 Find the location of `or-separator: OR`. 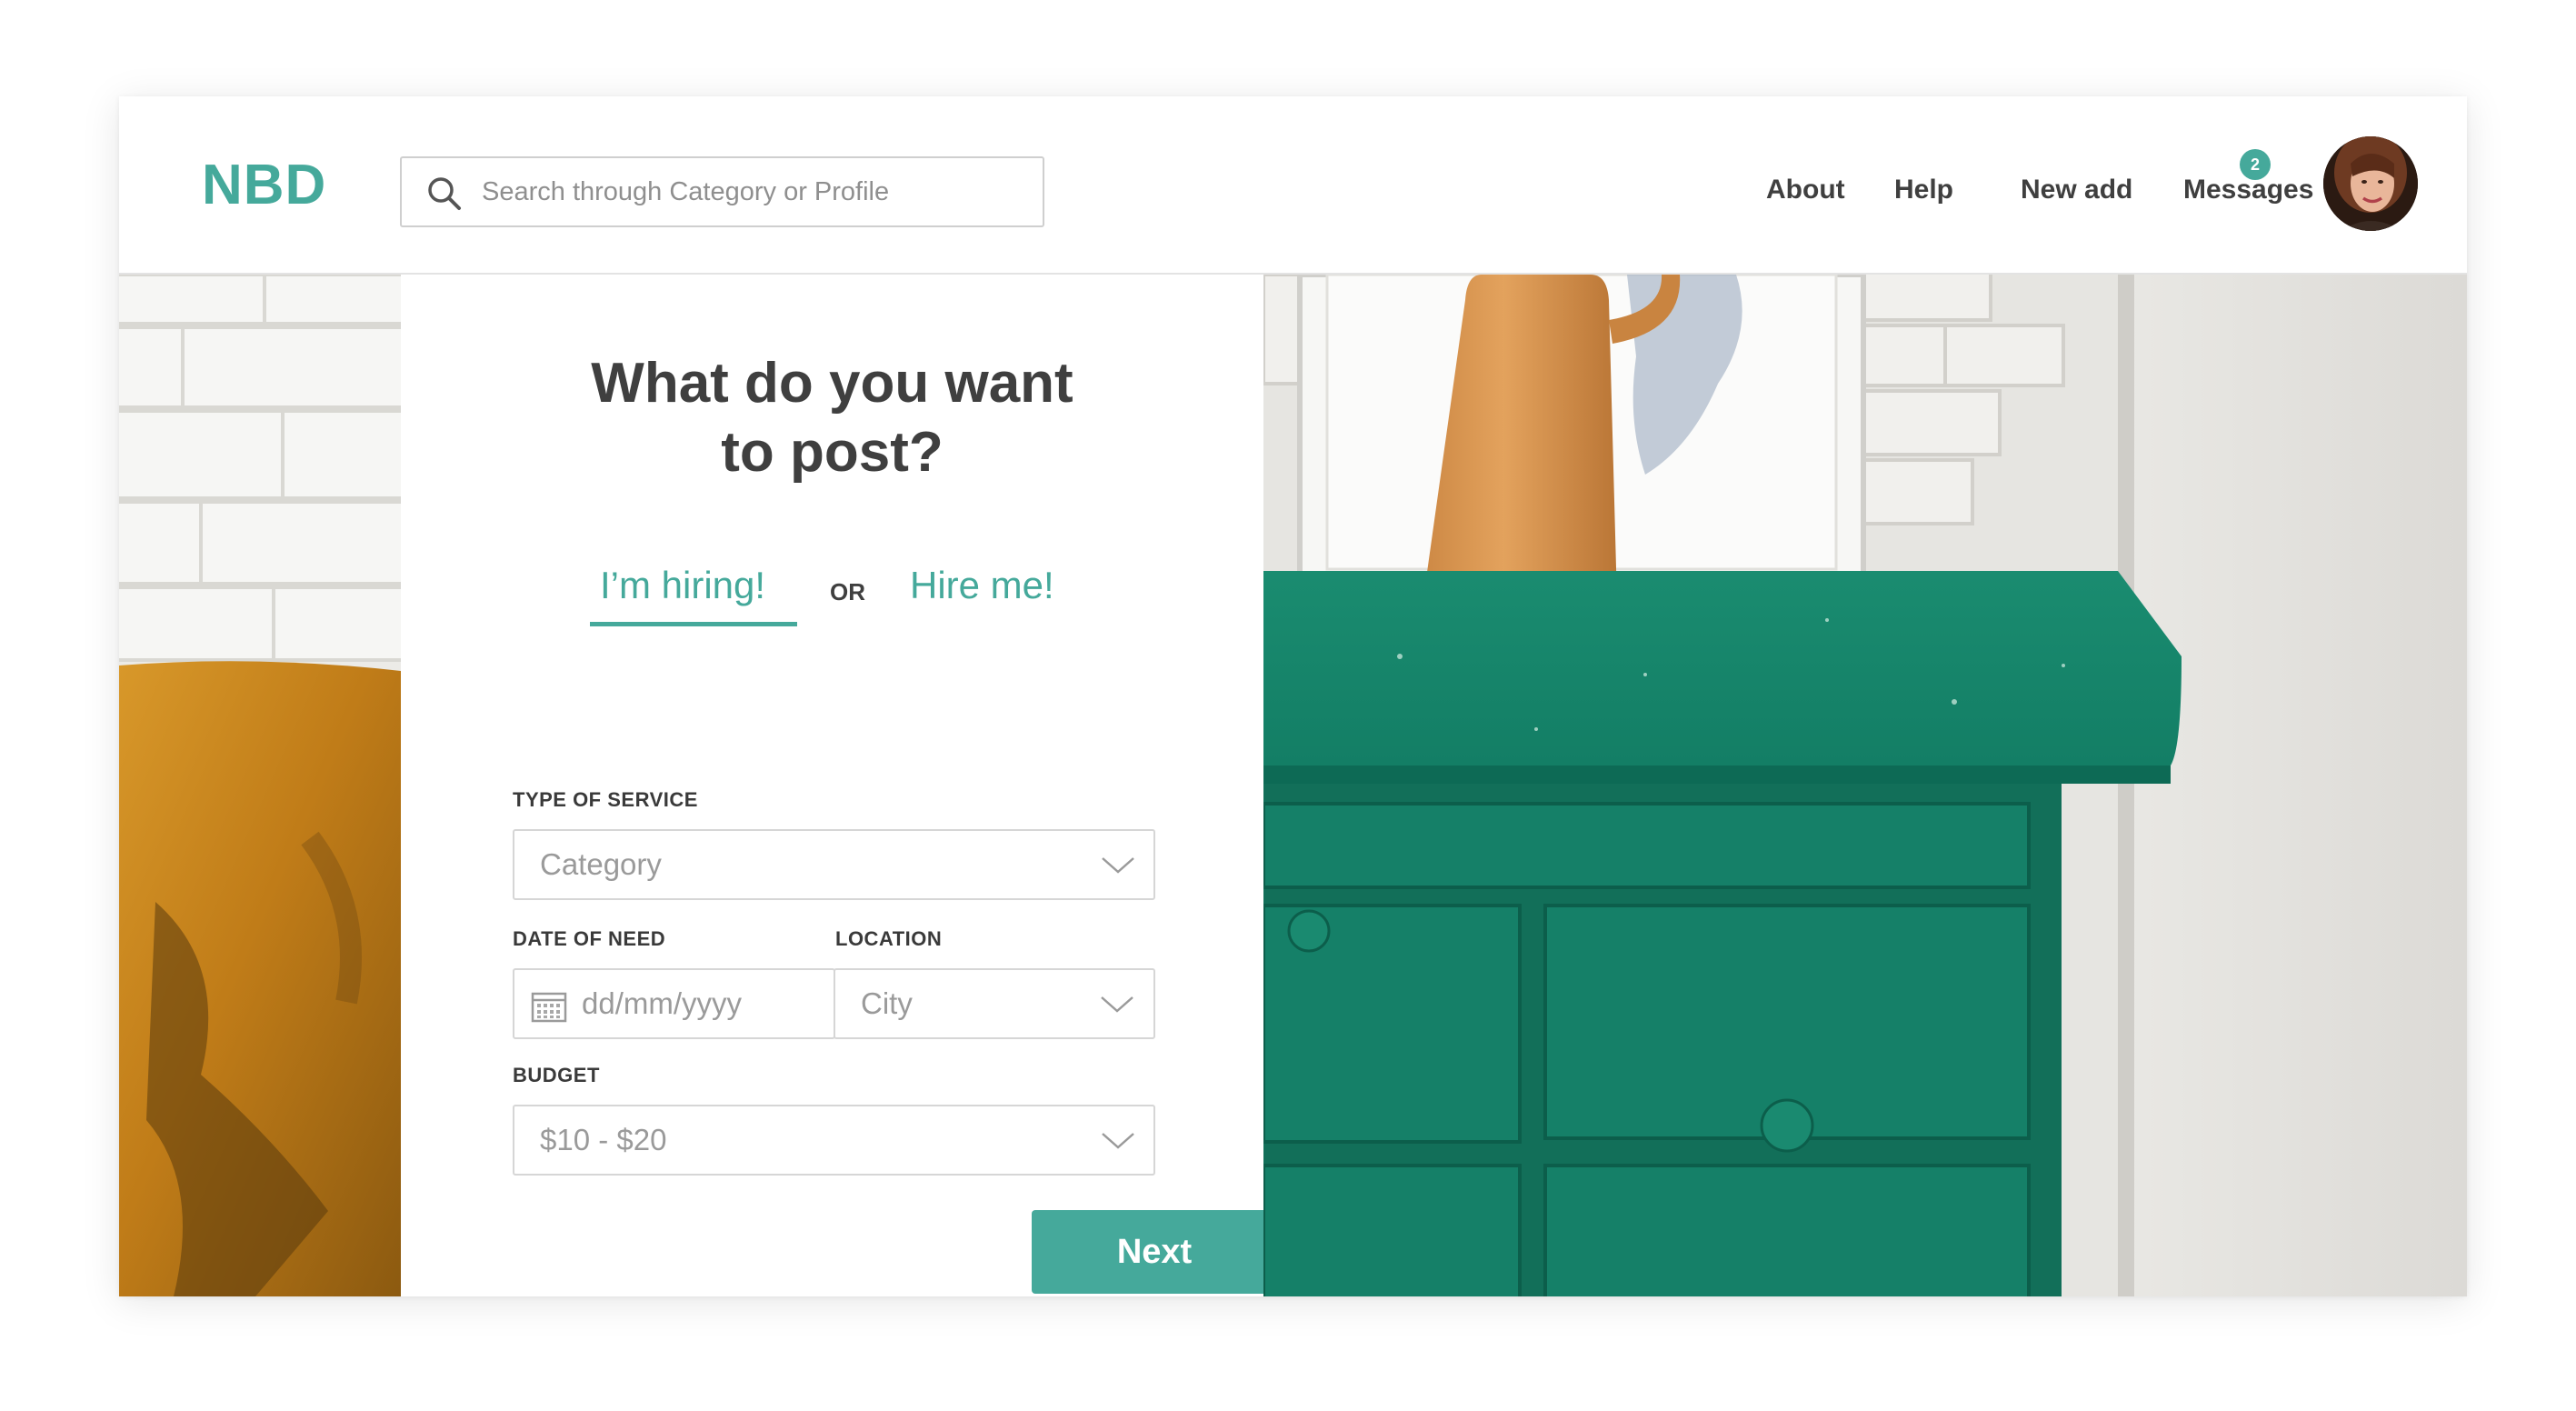

or-separator: OR is located at coordinates (847, 591).